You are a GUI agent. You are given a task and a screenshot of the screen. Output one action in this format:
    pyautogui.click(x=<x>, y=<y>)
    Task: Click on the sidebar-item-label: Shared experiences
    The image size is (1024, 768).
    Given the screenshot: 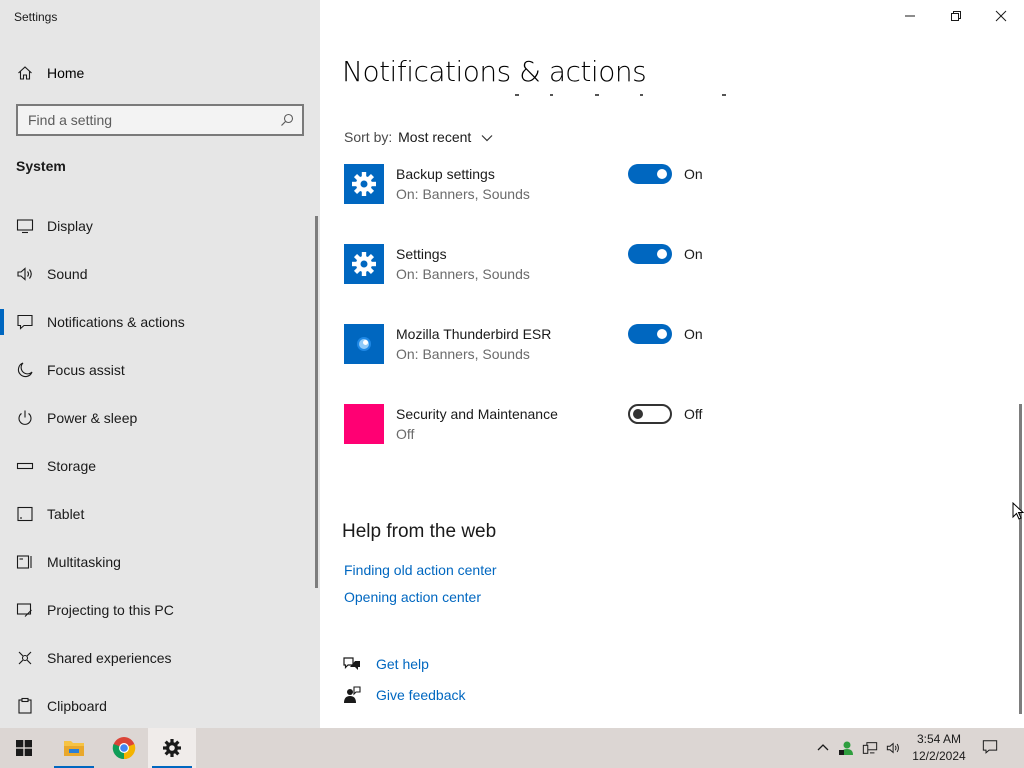 What is the action you would take?
    pyautogui.click(x=109, y=658)
    